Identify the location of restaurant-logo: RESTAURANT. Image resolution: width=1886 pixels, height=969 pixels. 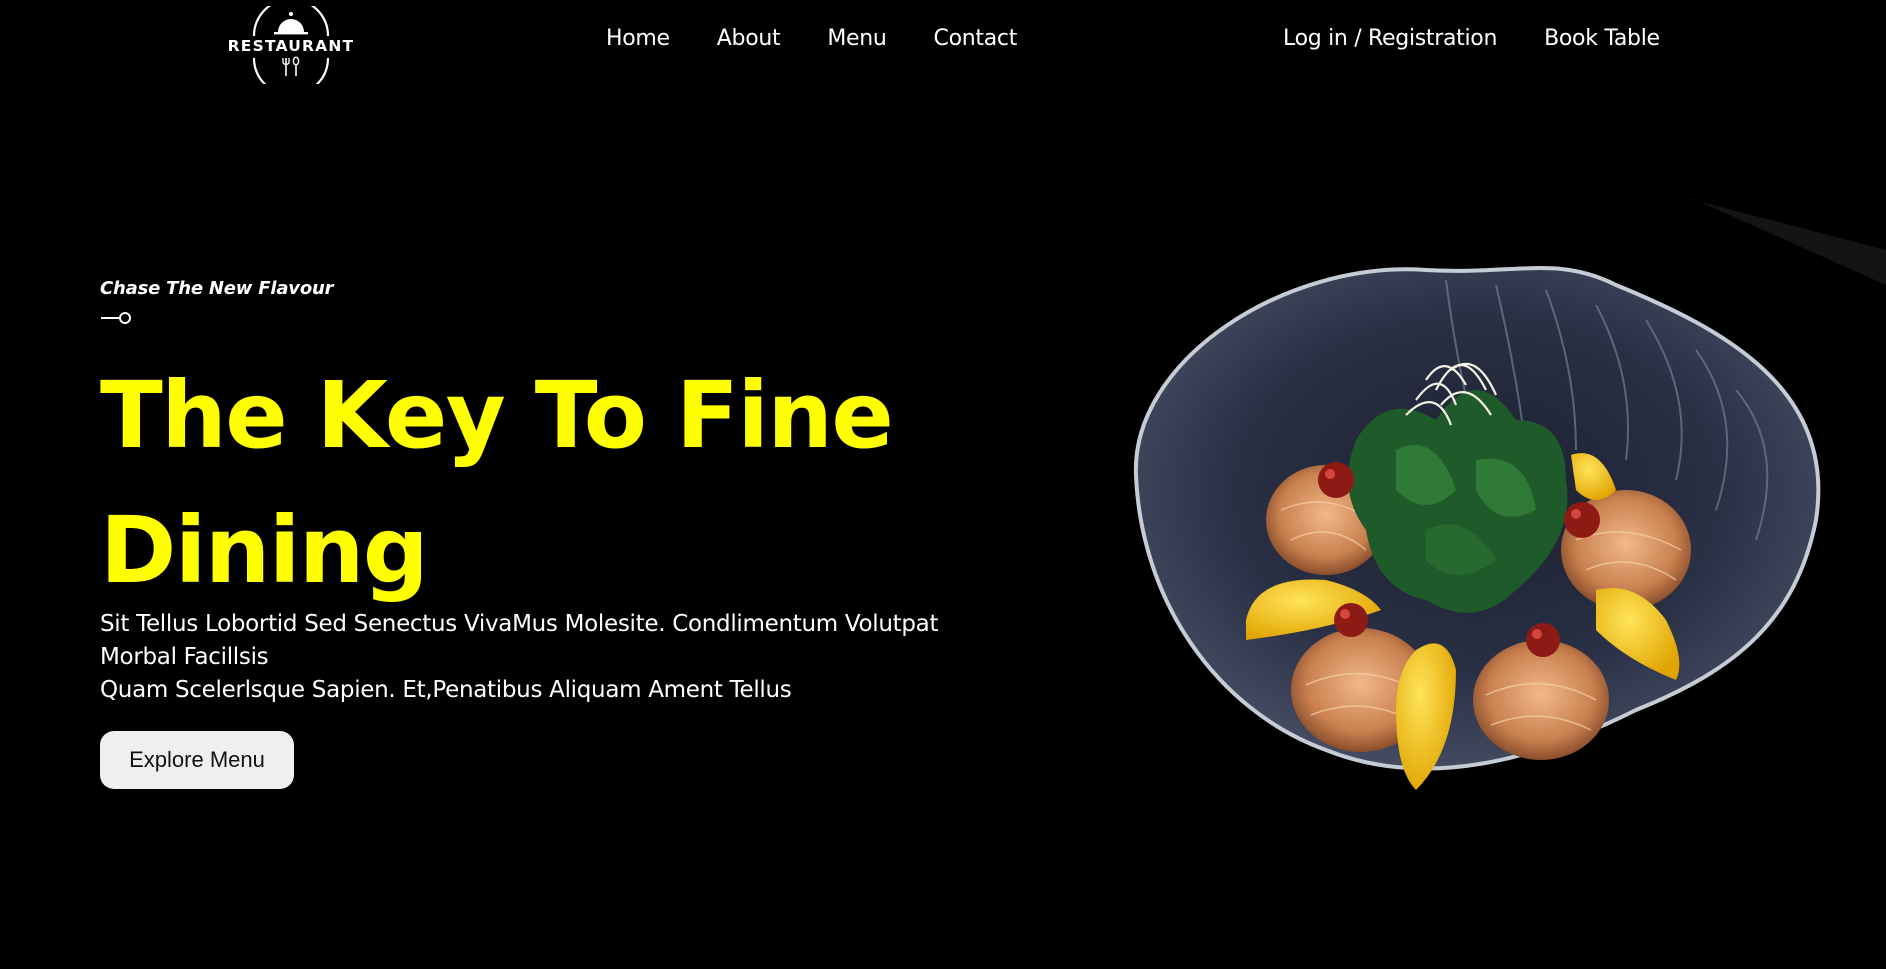
(291, 45).